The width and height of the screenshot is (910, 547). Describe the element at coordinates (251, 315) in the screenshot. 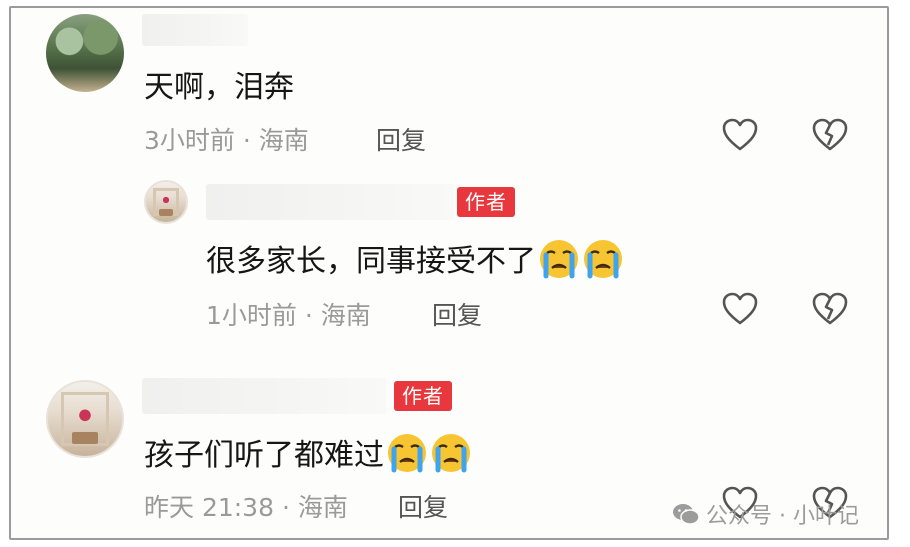

I see `comment-time: 1小时前` at that location.